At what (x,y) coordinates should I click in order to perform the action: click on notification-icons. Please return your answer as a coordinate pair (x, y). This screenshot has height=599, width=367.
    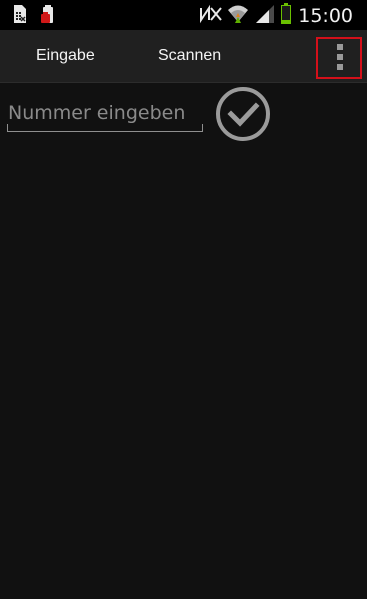
    Looking at the image, I should click on (34, 16).